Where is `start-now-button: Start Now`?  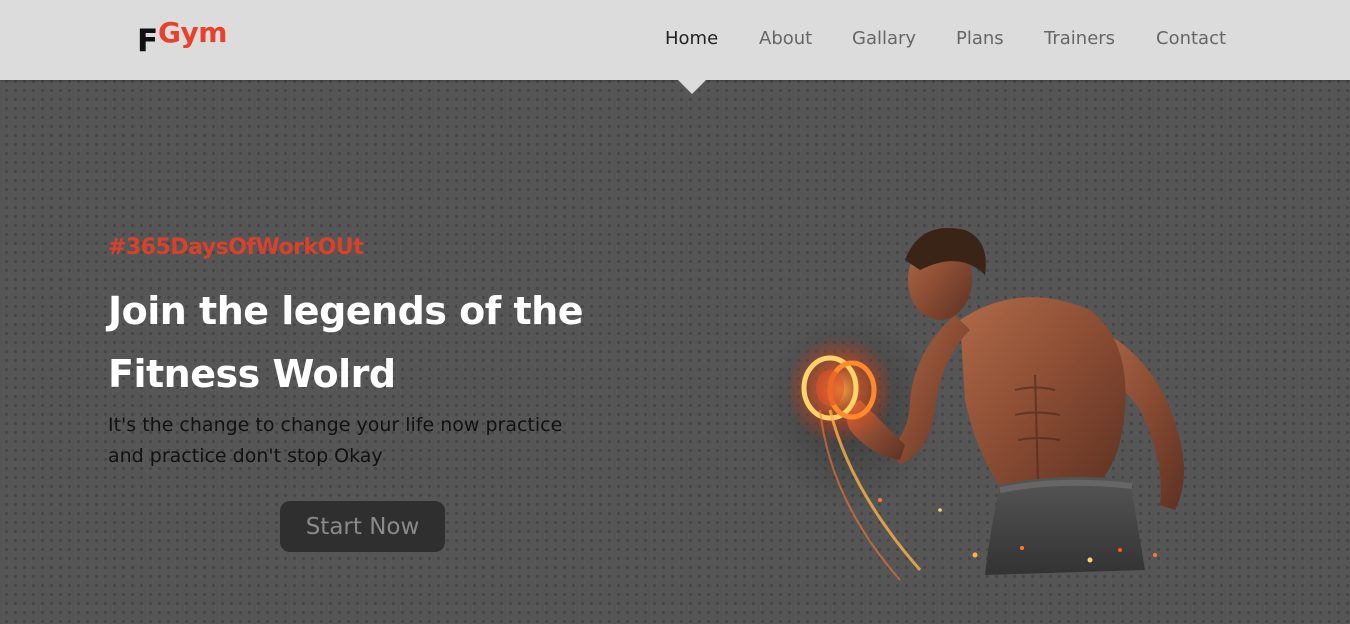
start-now-button: Start Now is located at coordinates (362, 526).